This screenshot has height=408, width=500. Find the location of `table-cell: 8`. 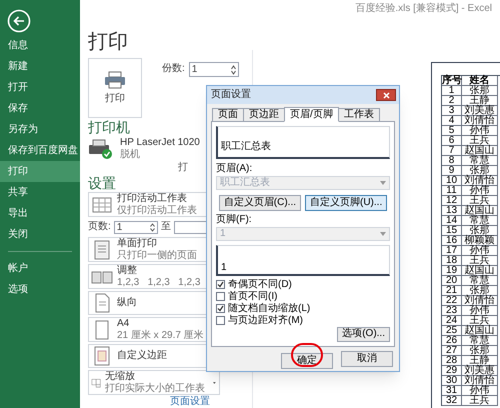

table-cell: 8 is located at coordinates (452, 161).